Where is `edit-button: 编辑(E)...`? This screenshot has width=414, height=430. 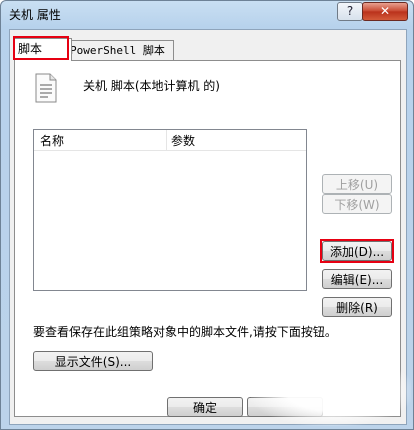 edit-button: 编辑(E)... is located at coordinates (357, 279).